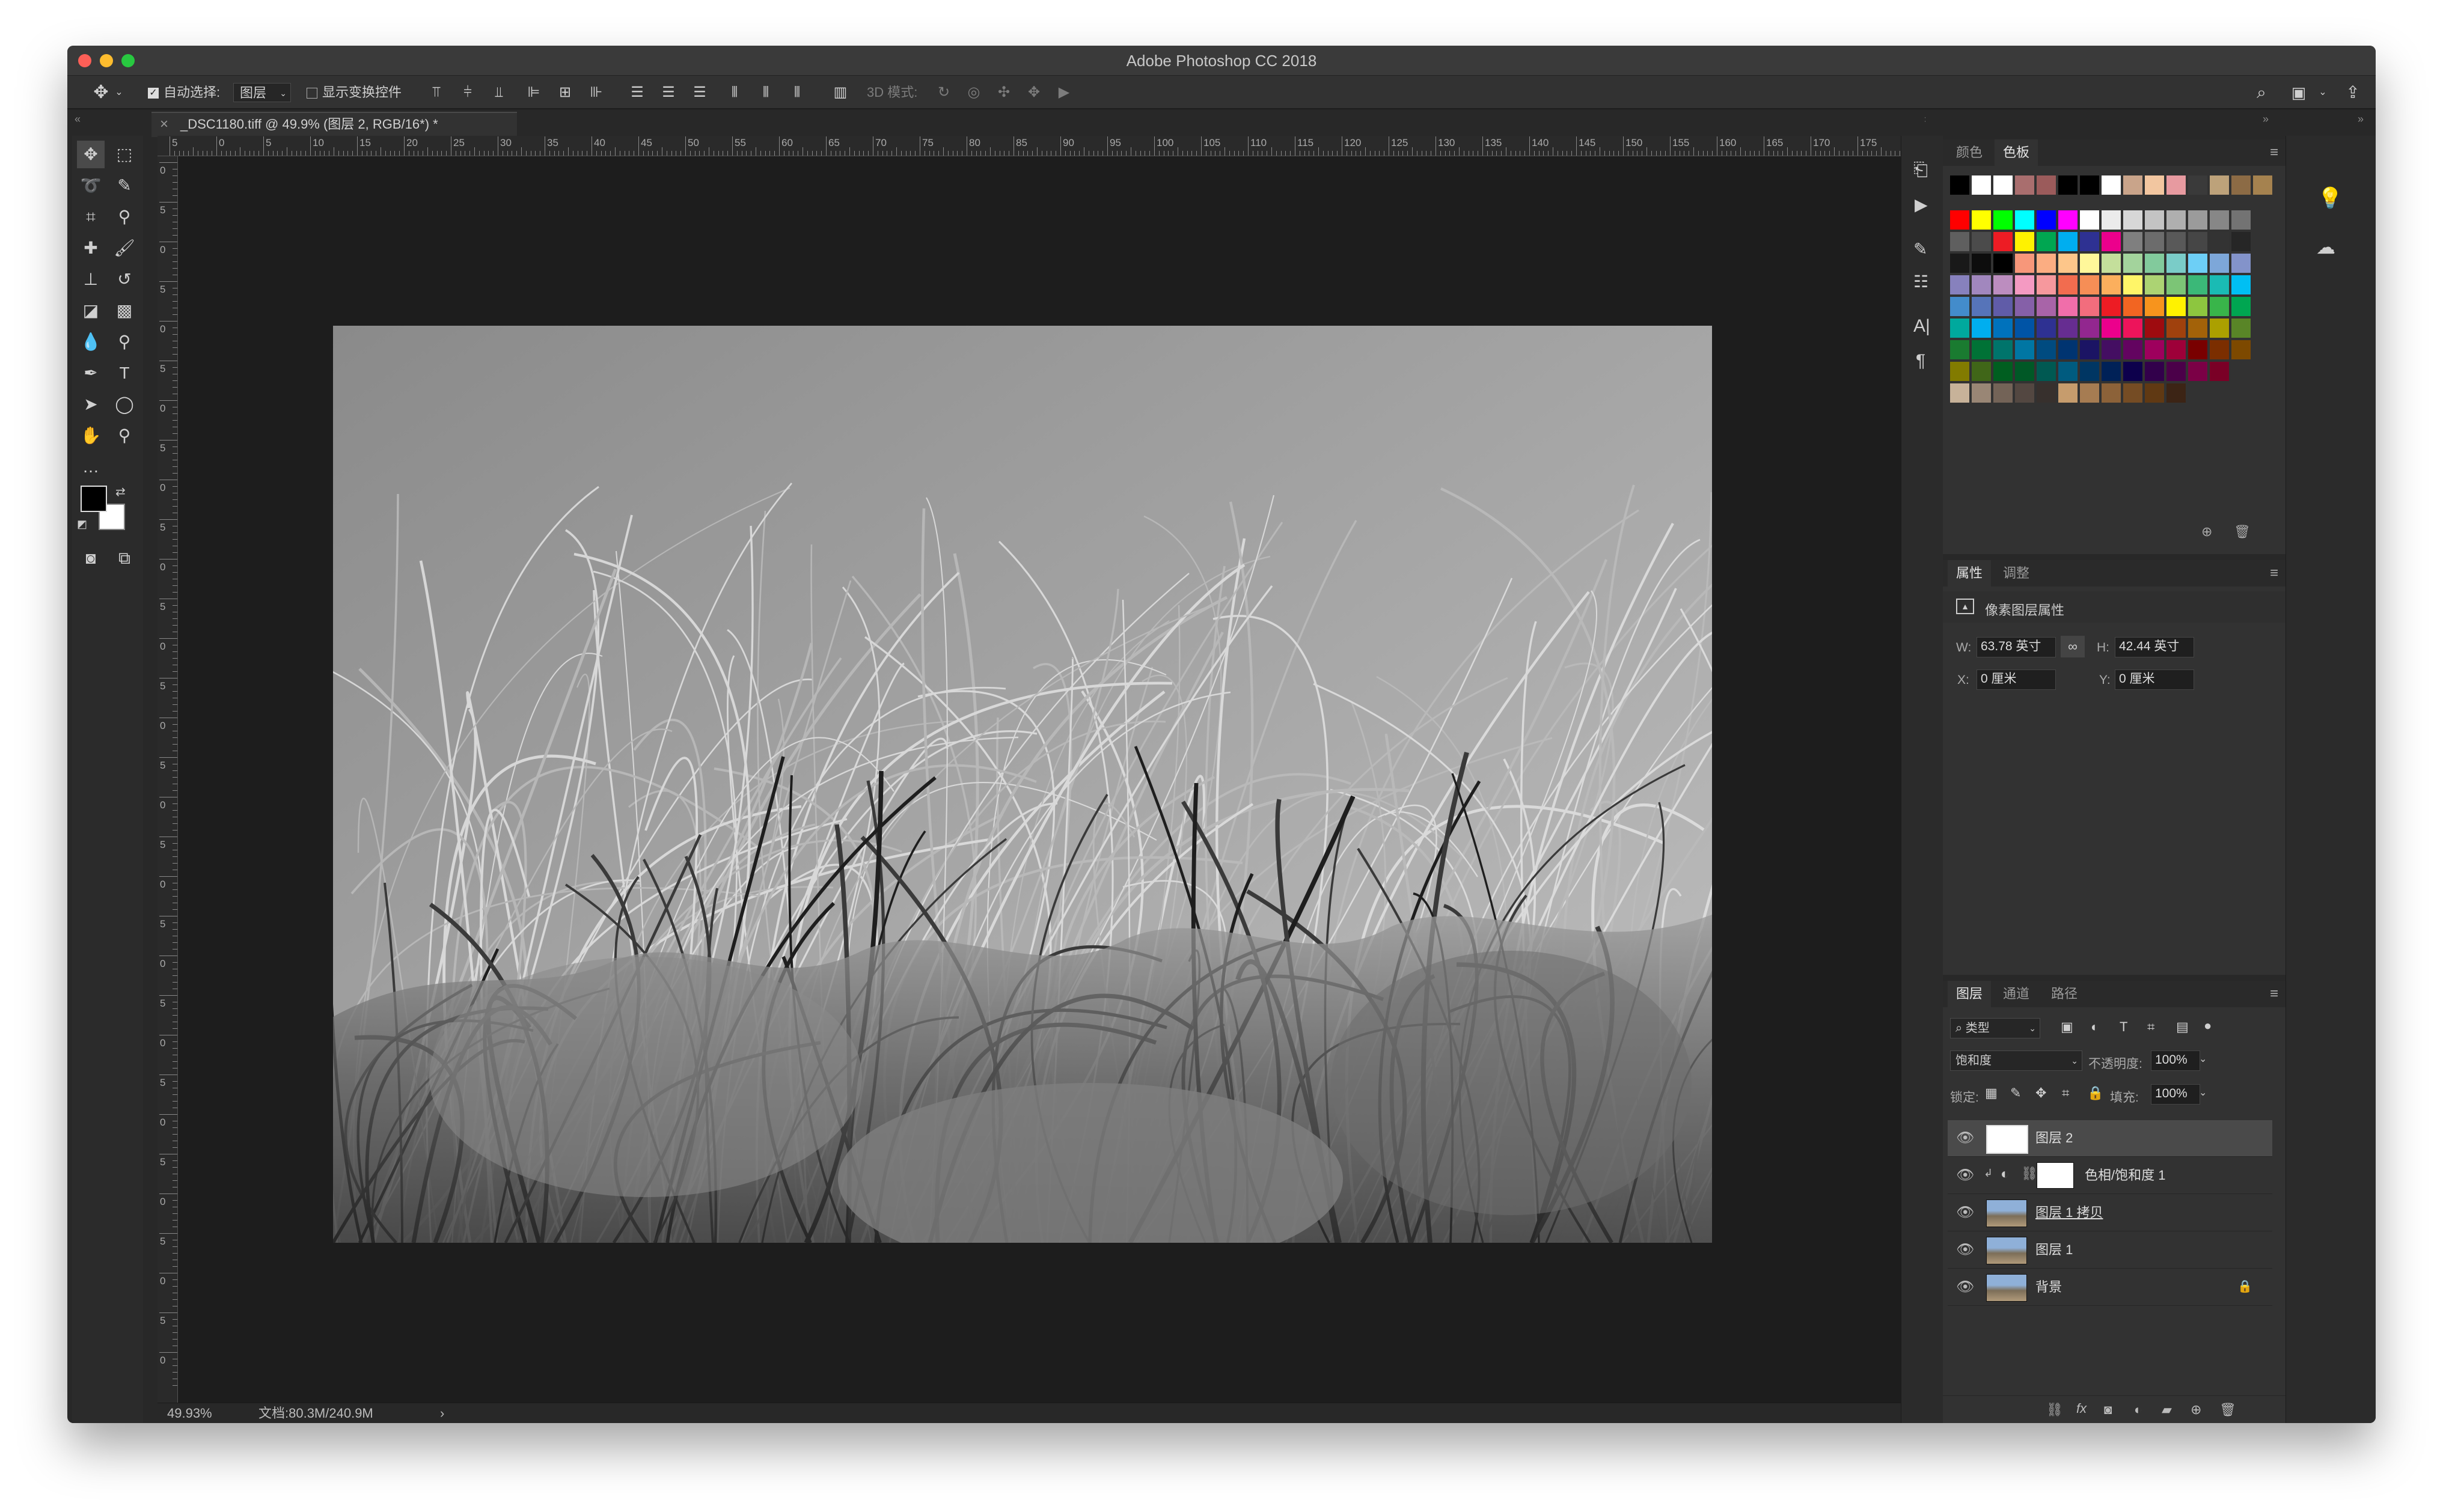 Image resolution: width=2443 pixels, height=1512 pixels. I want to click on move-tool-icon: ✥, so click(101, 92).